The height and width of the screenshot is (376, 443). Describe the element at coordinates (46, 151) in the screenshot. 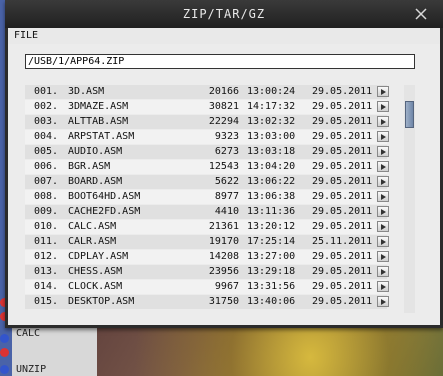

I see `file-number: 005.` at that location.